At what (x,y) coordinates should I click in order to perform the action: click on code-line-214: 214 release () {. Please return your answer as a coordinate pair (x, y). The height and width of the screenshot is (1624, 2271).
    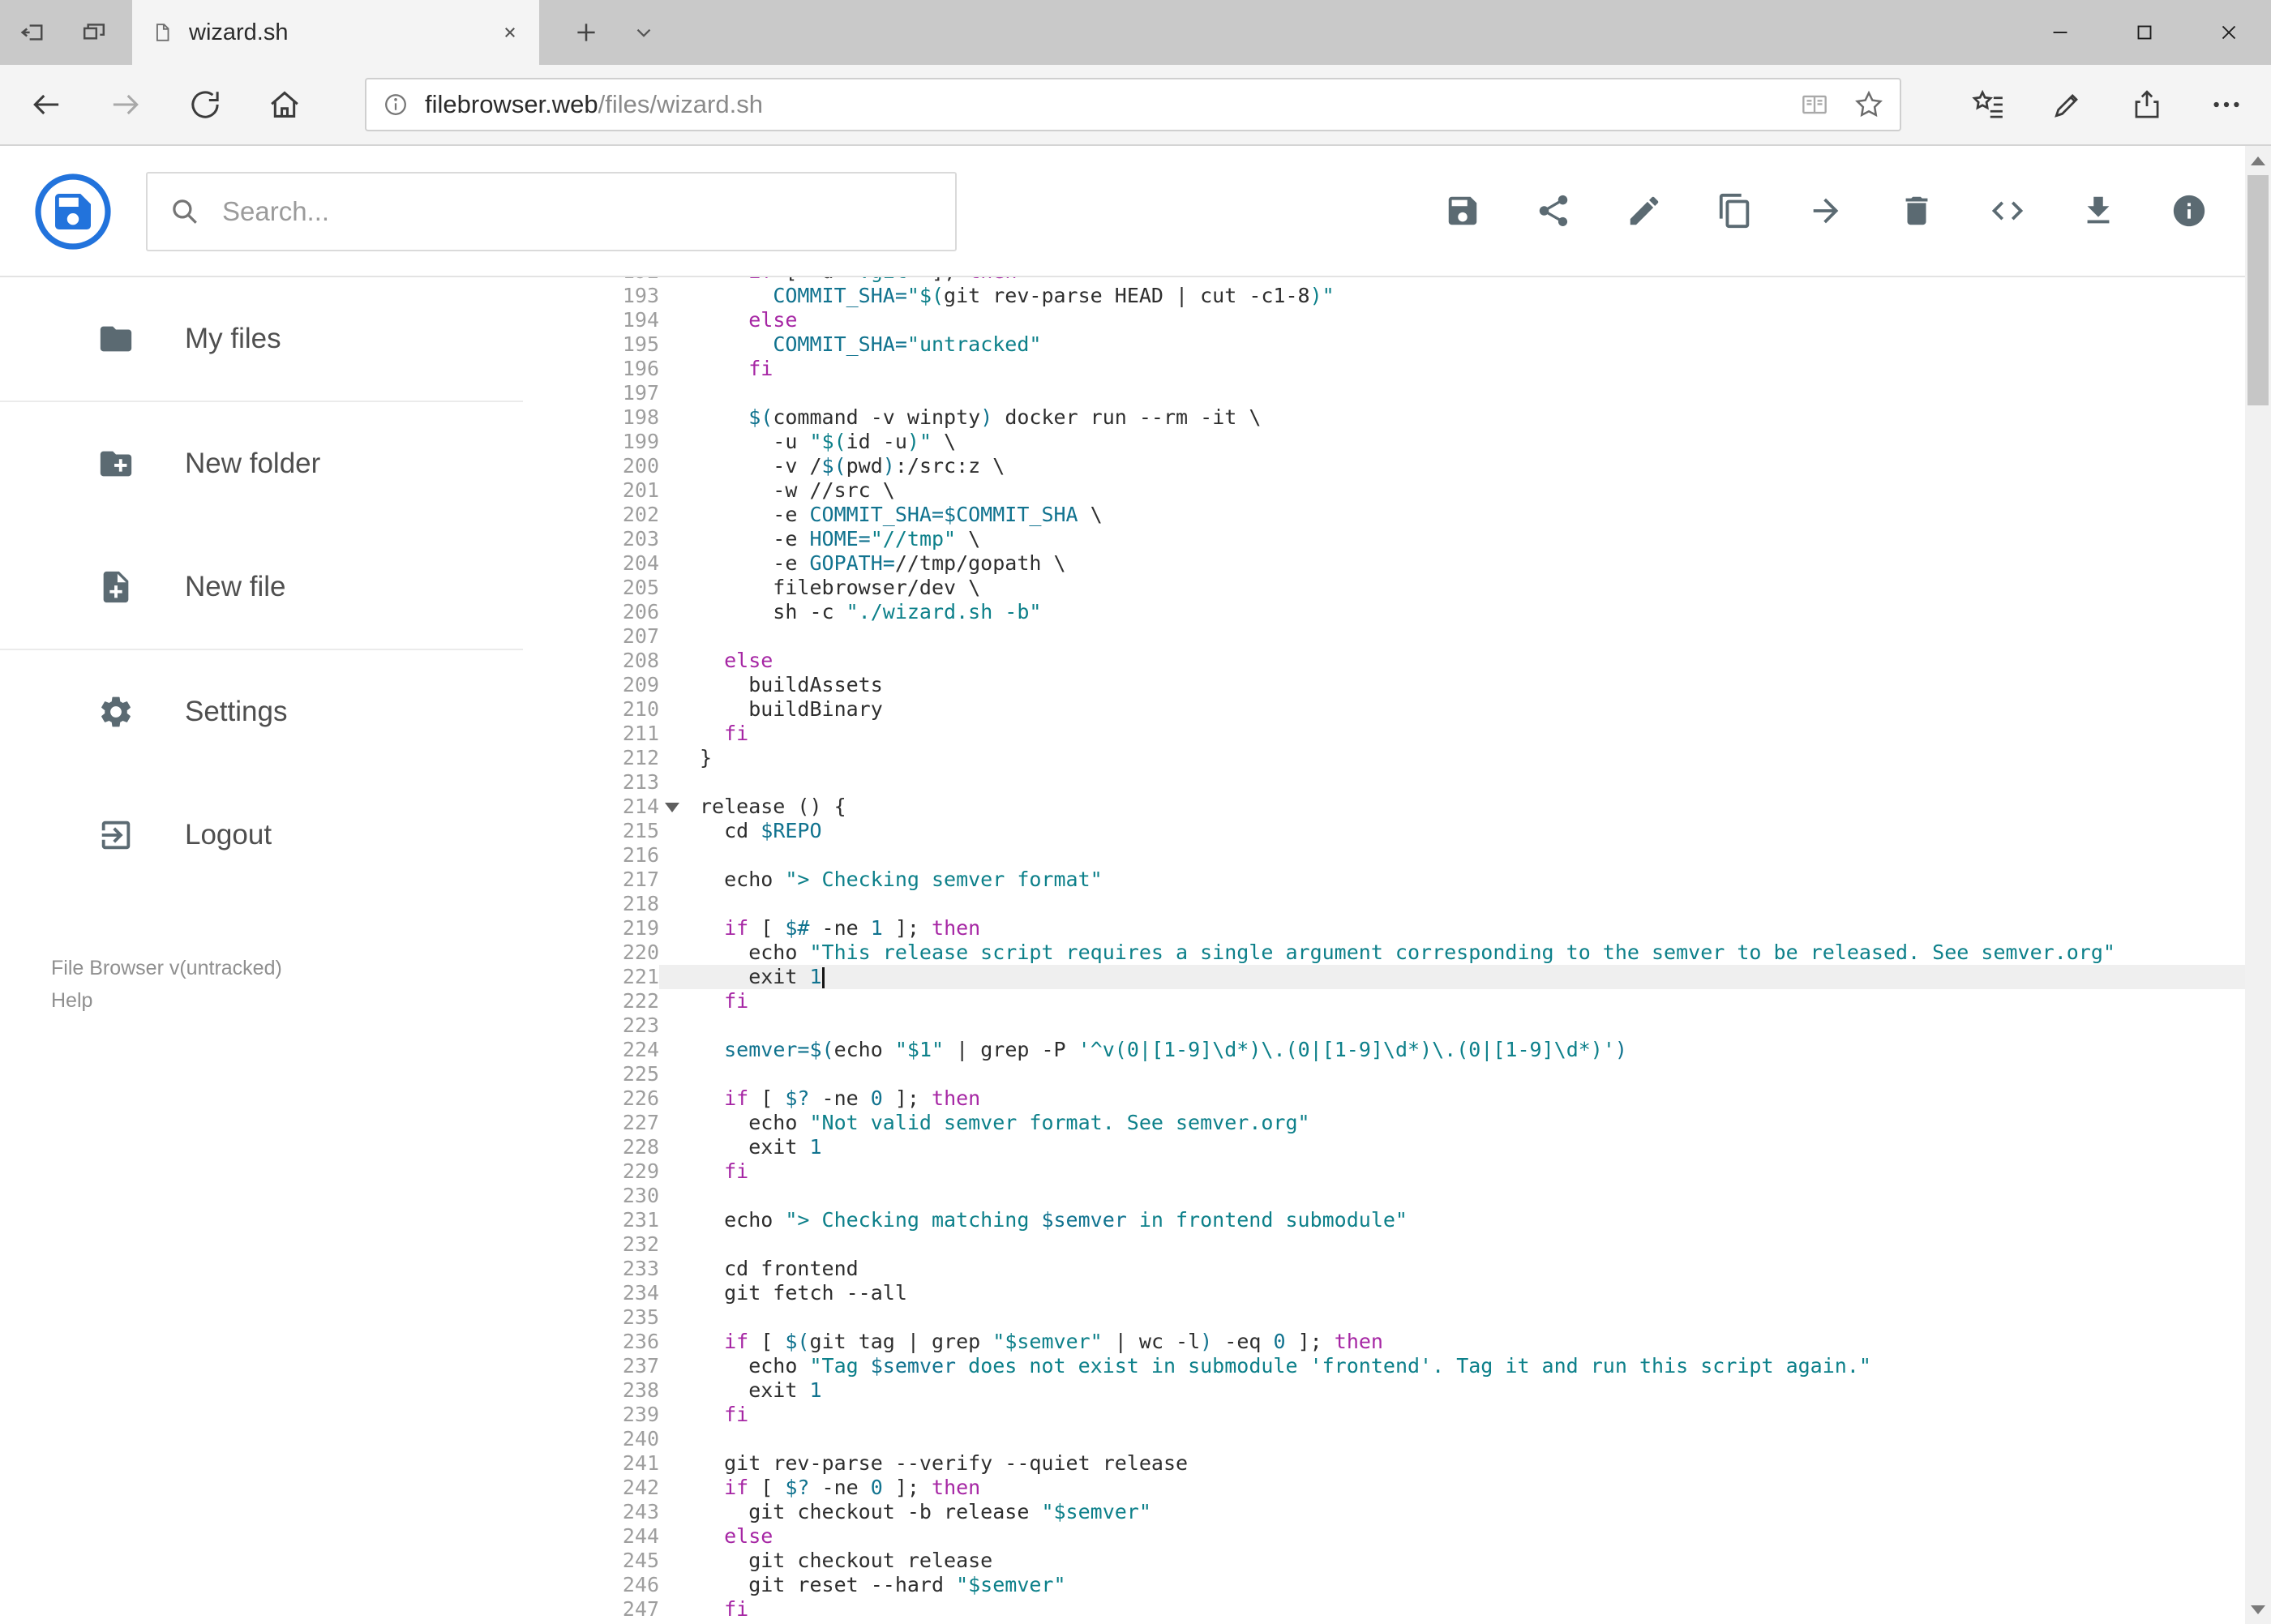
    Looking at the image, I should click on (1384, 807).